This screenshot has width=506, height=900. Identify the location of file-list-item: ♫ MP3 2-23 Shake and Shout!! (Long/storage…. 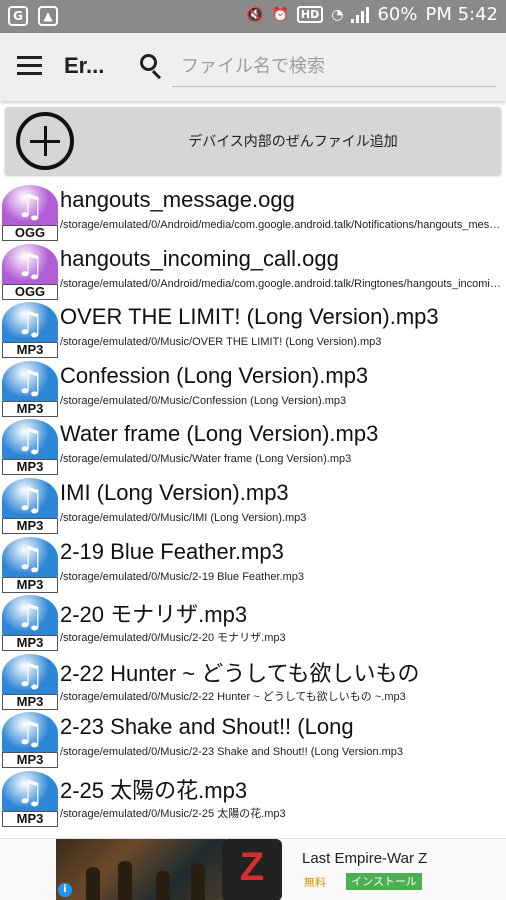
(253, 739).